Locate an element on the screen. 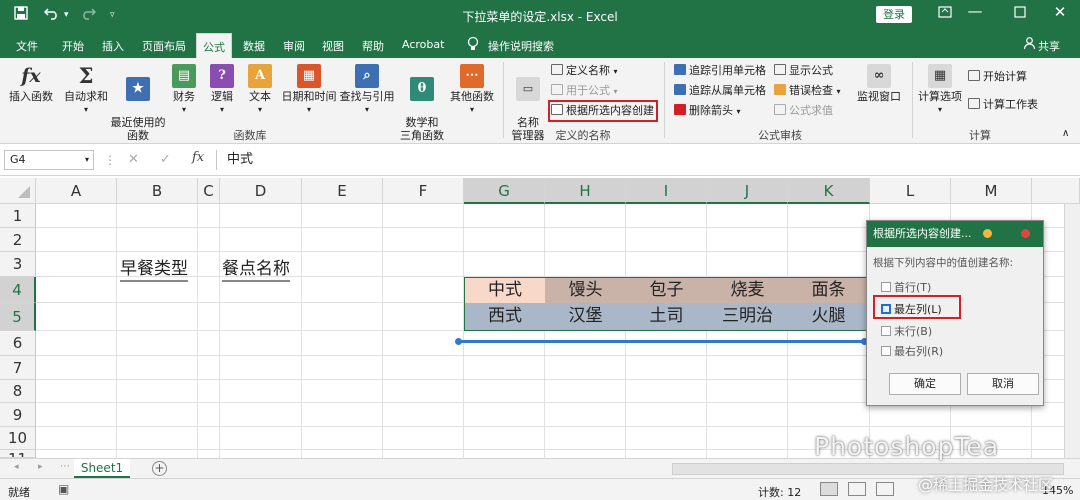  cell-k4: 面条 is located at coordinates (828, 290).